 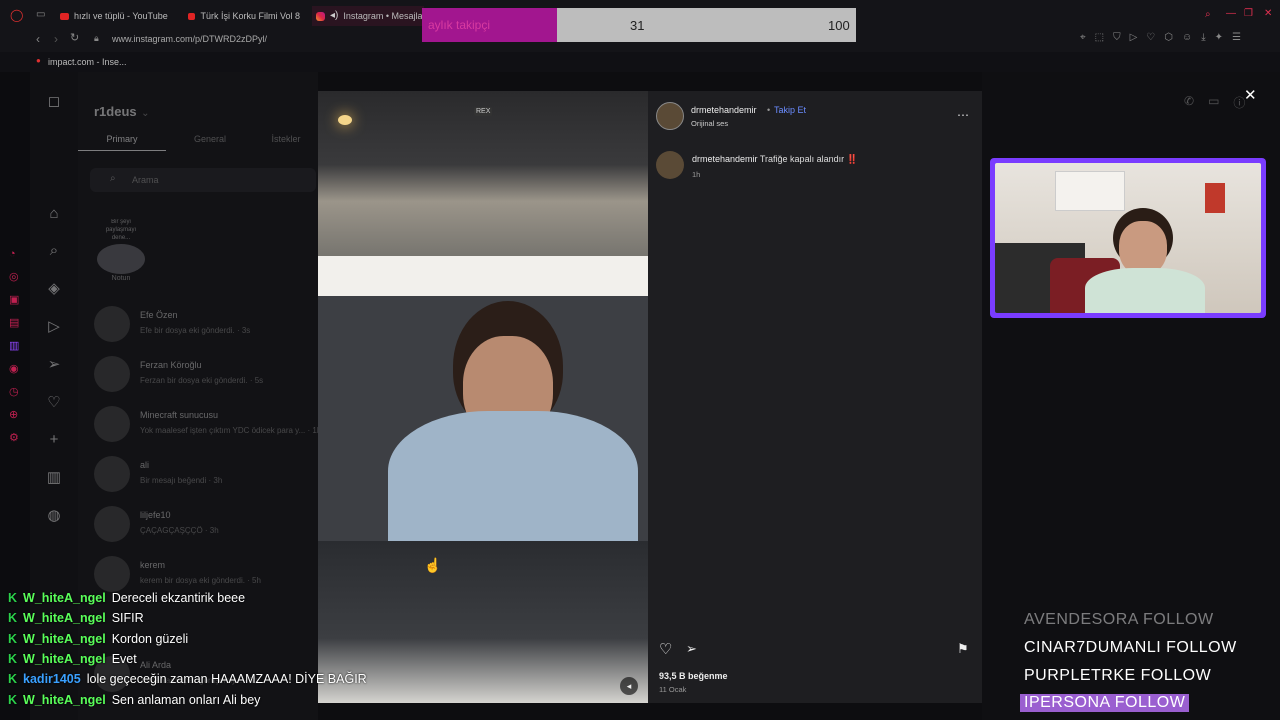 I want to click on dm-thread: ali Bir mesajı beğendi · 3h, so click(x=204, y=476).